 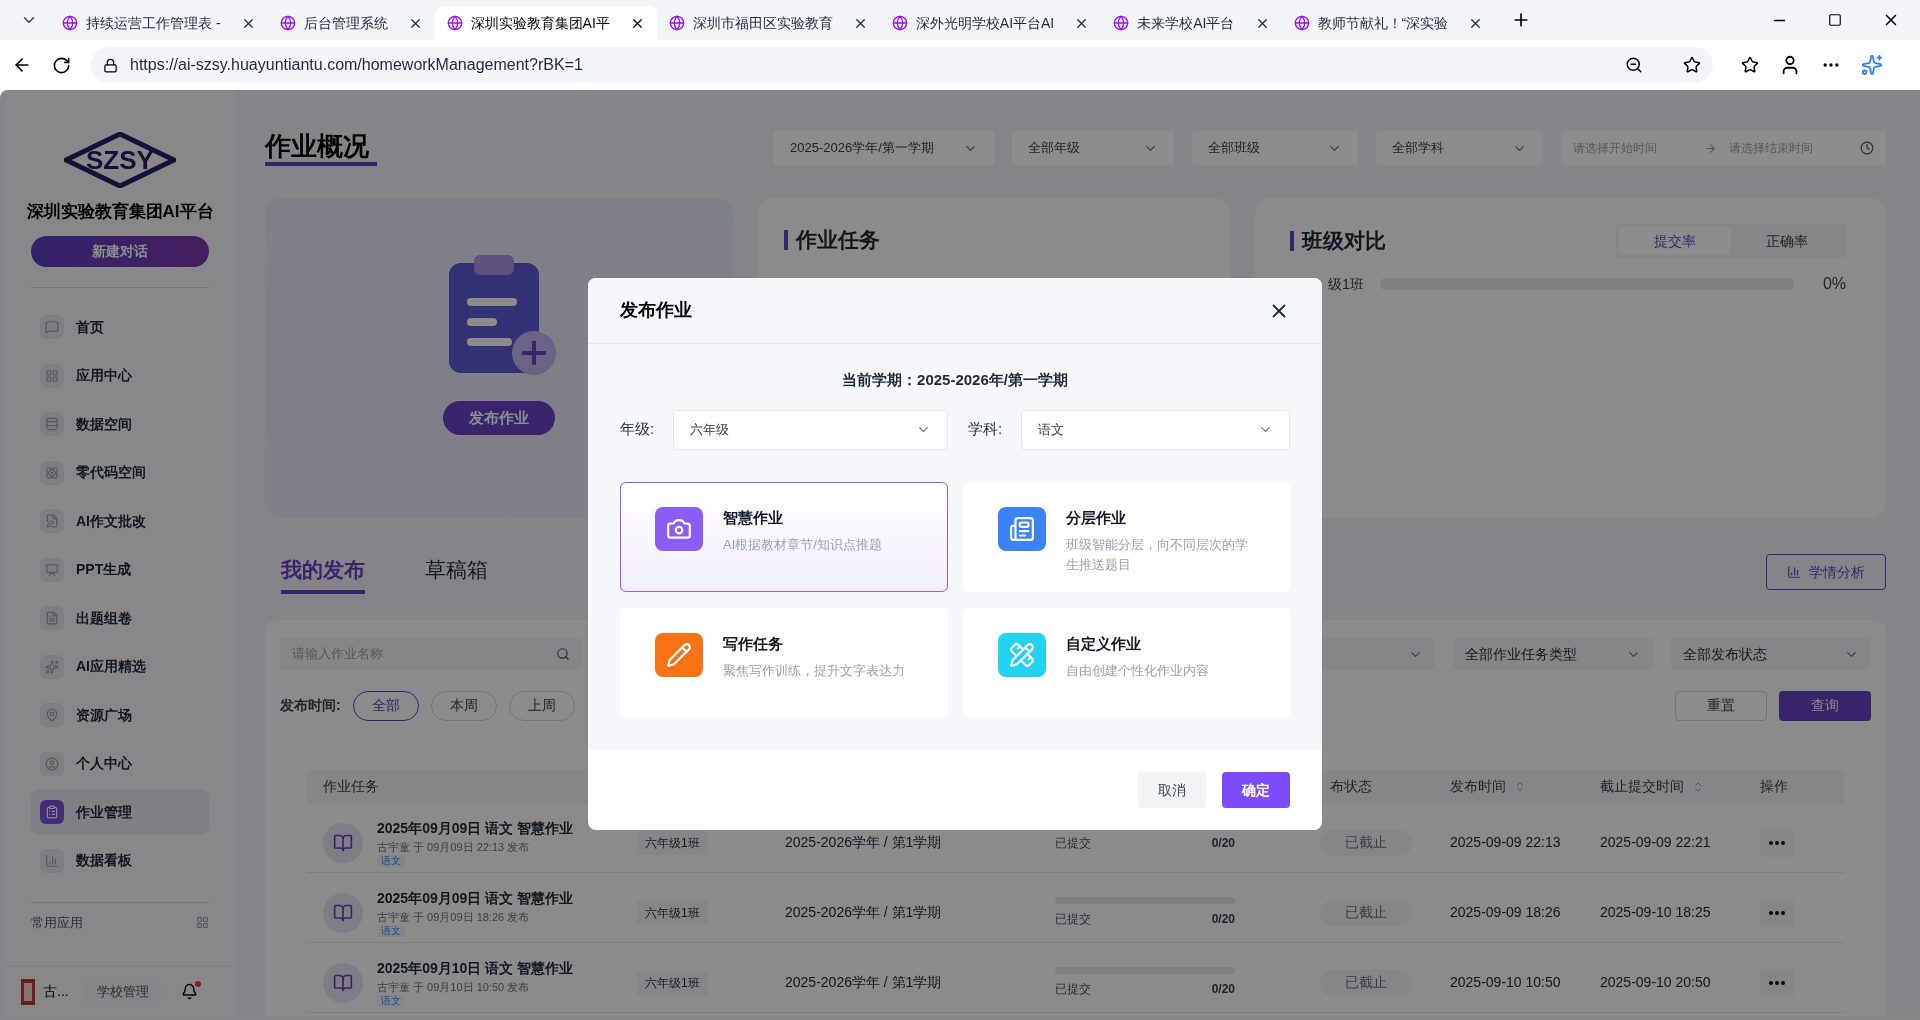 What do you see at coordinates (52, 666) in the screenshot?
I see `sparkle-icon` at bounding box center [52, 666].